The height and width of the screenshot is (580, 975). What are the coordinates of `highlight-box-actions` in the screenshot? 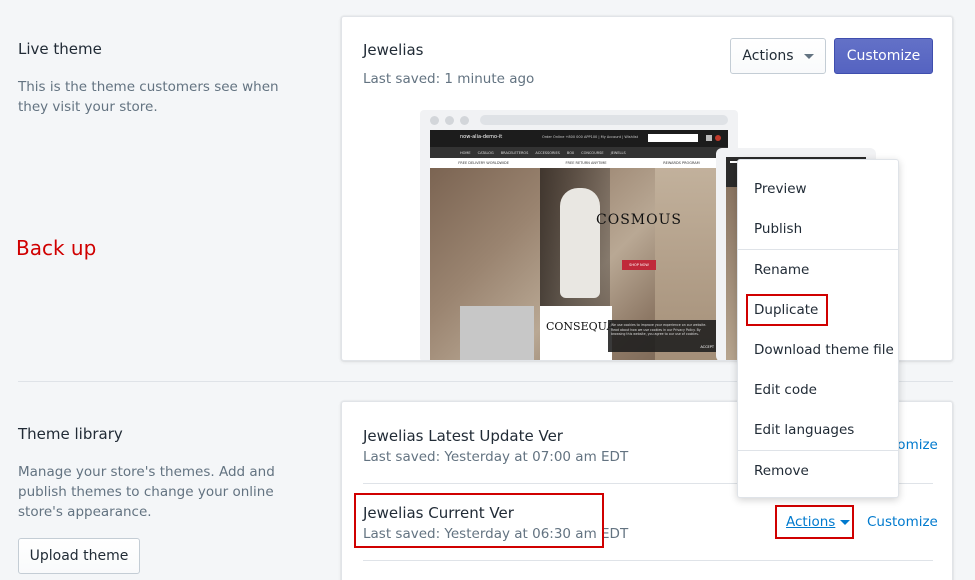 It's located at (814, 522).